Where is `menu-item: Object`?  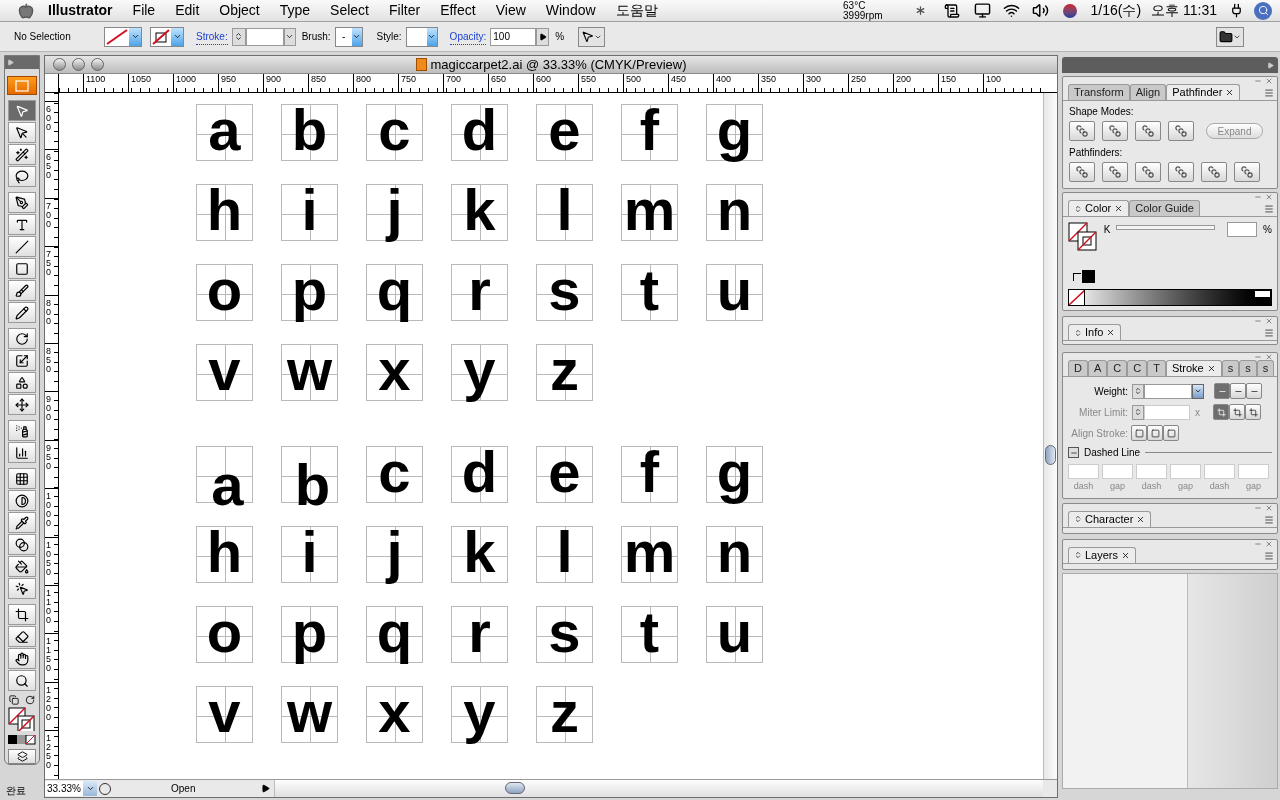 menu-item: Object is located at coordinates (239, 10).